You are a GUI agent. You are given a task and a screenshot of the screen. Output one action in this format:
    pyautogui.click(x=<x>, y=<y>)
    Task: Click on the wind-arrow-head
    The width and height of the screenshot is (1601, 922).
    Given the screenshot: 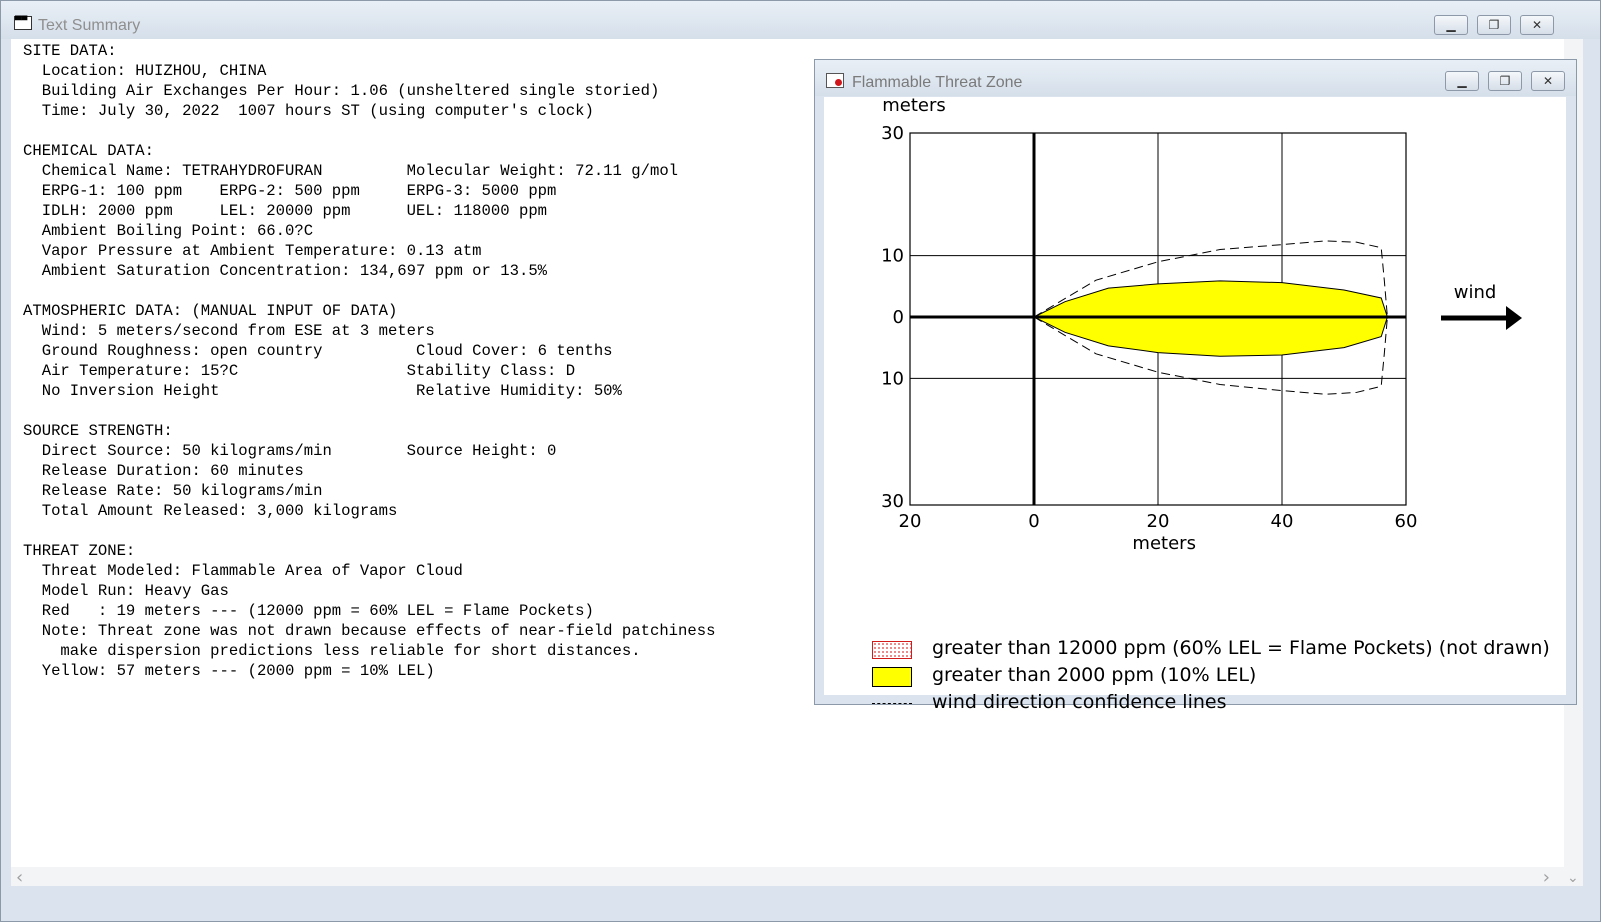 What is the action you would take?
    pyautogui.click(x=1514, y=318)
    